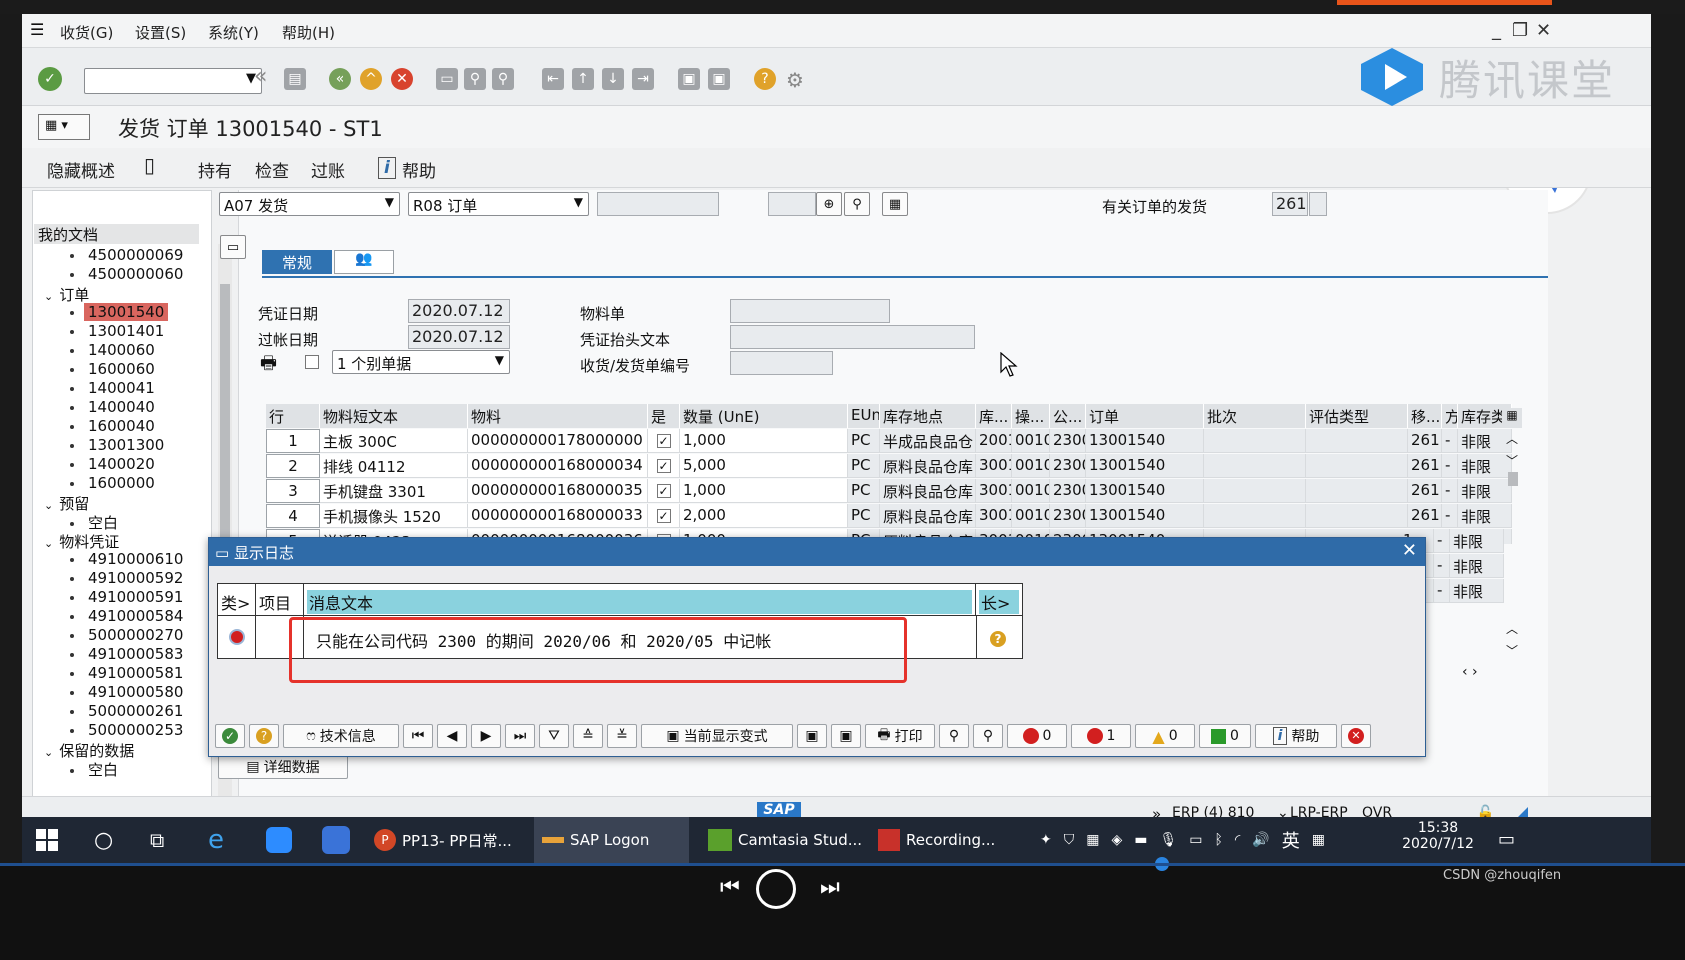  I want to click on col-item: 项目, so click(280, 600).